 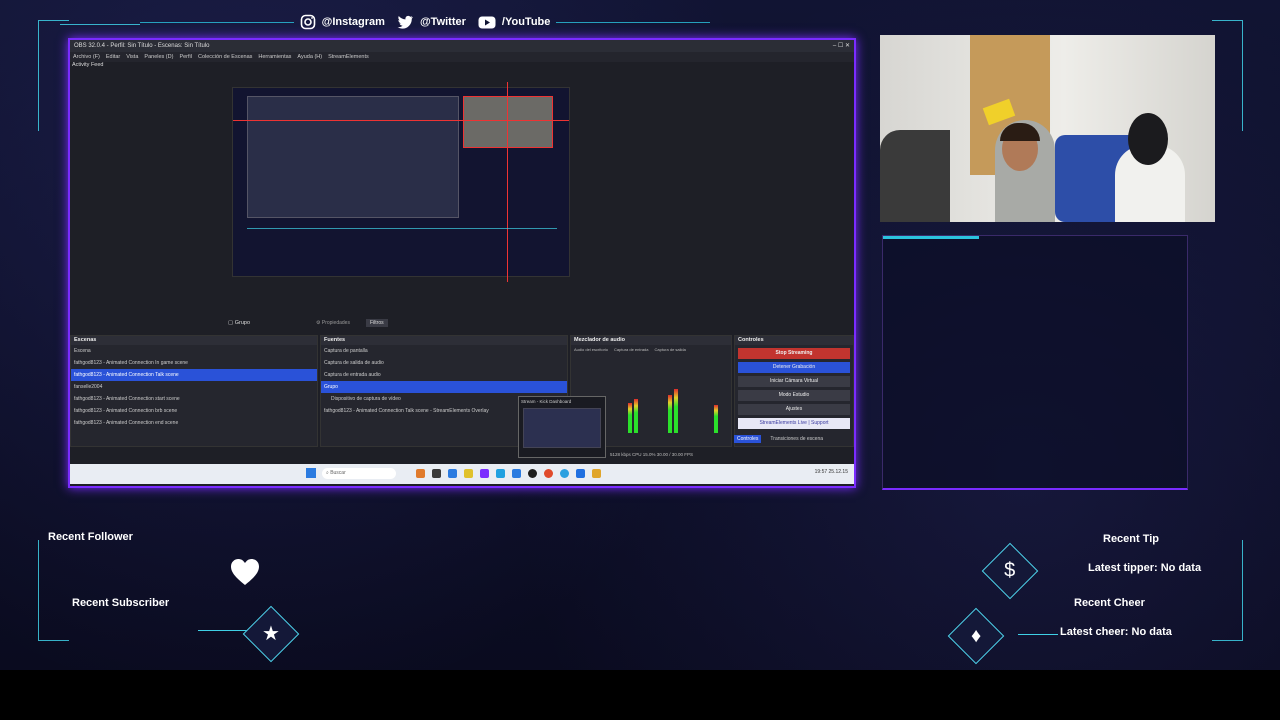 I want to click on menu-editar: Editar, so click(x=113, y=57).